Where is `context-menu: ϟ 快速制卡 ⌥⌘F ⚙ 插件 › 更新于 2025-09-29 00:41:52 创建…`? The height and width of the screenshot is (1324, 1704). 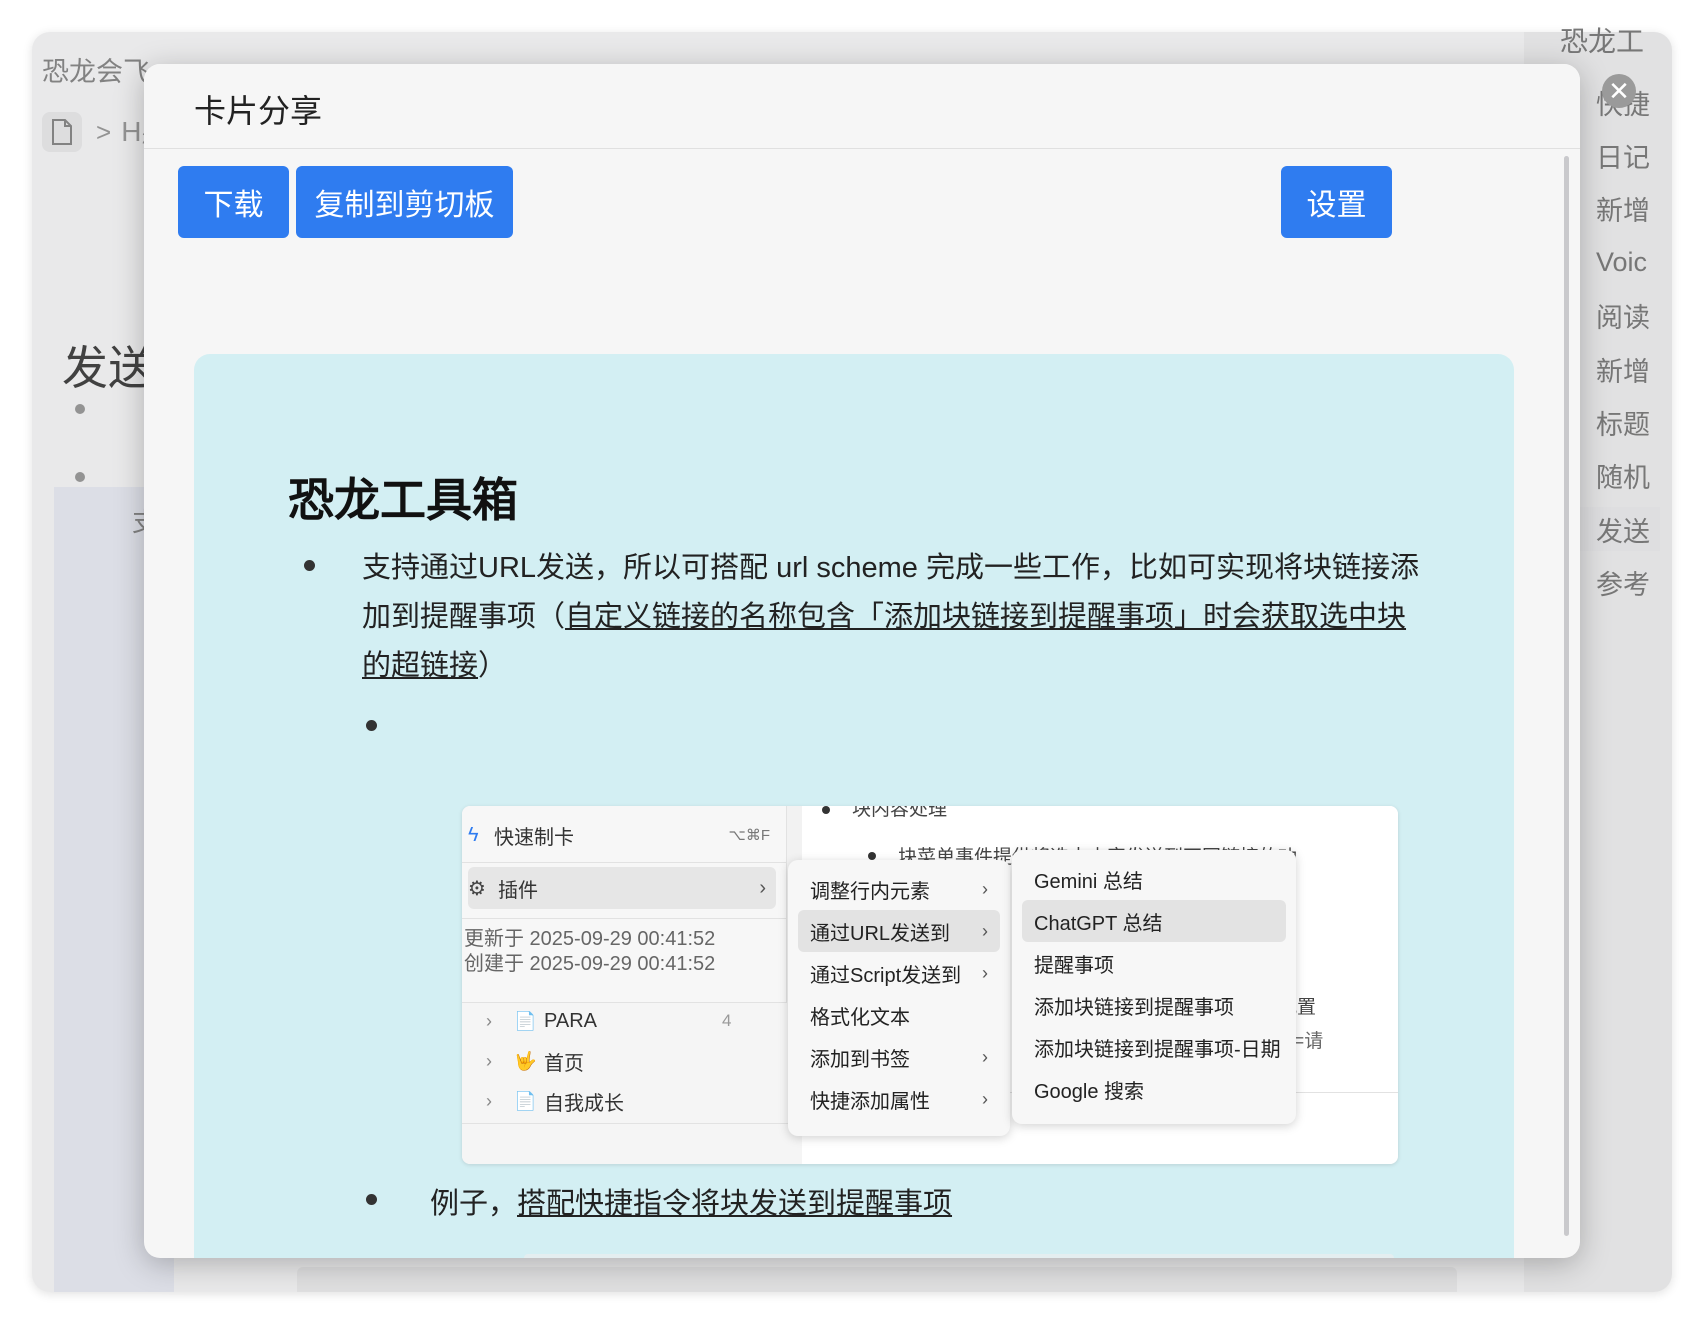 context-menu: ϟ 快速制卡 ⌥⌘F ⚙ 插件 › 更新于 2025-09-29 00:41:52 创建… is located at coordinates (624, 904).